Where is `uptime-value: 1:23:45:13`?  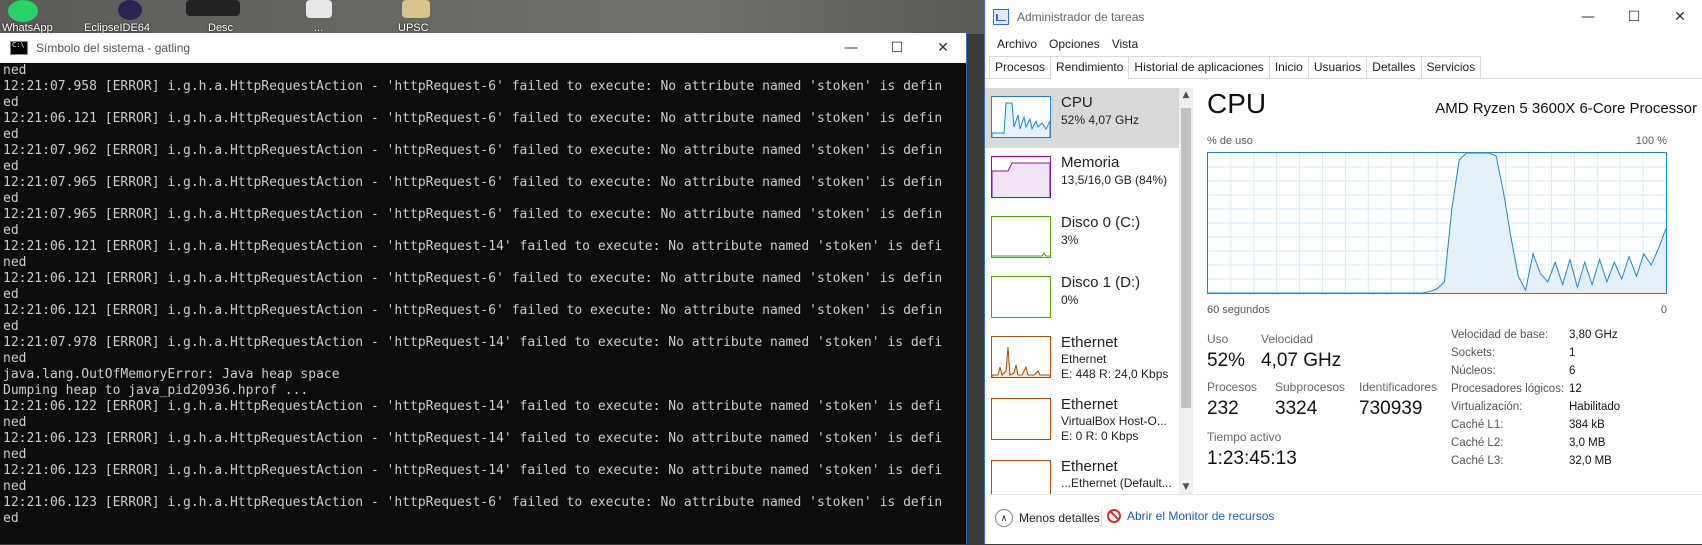 uptime-value: 1:23:45:13 is located at coordinates (1252, 458).